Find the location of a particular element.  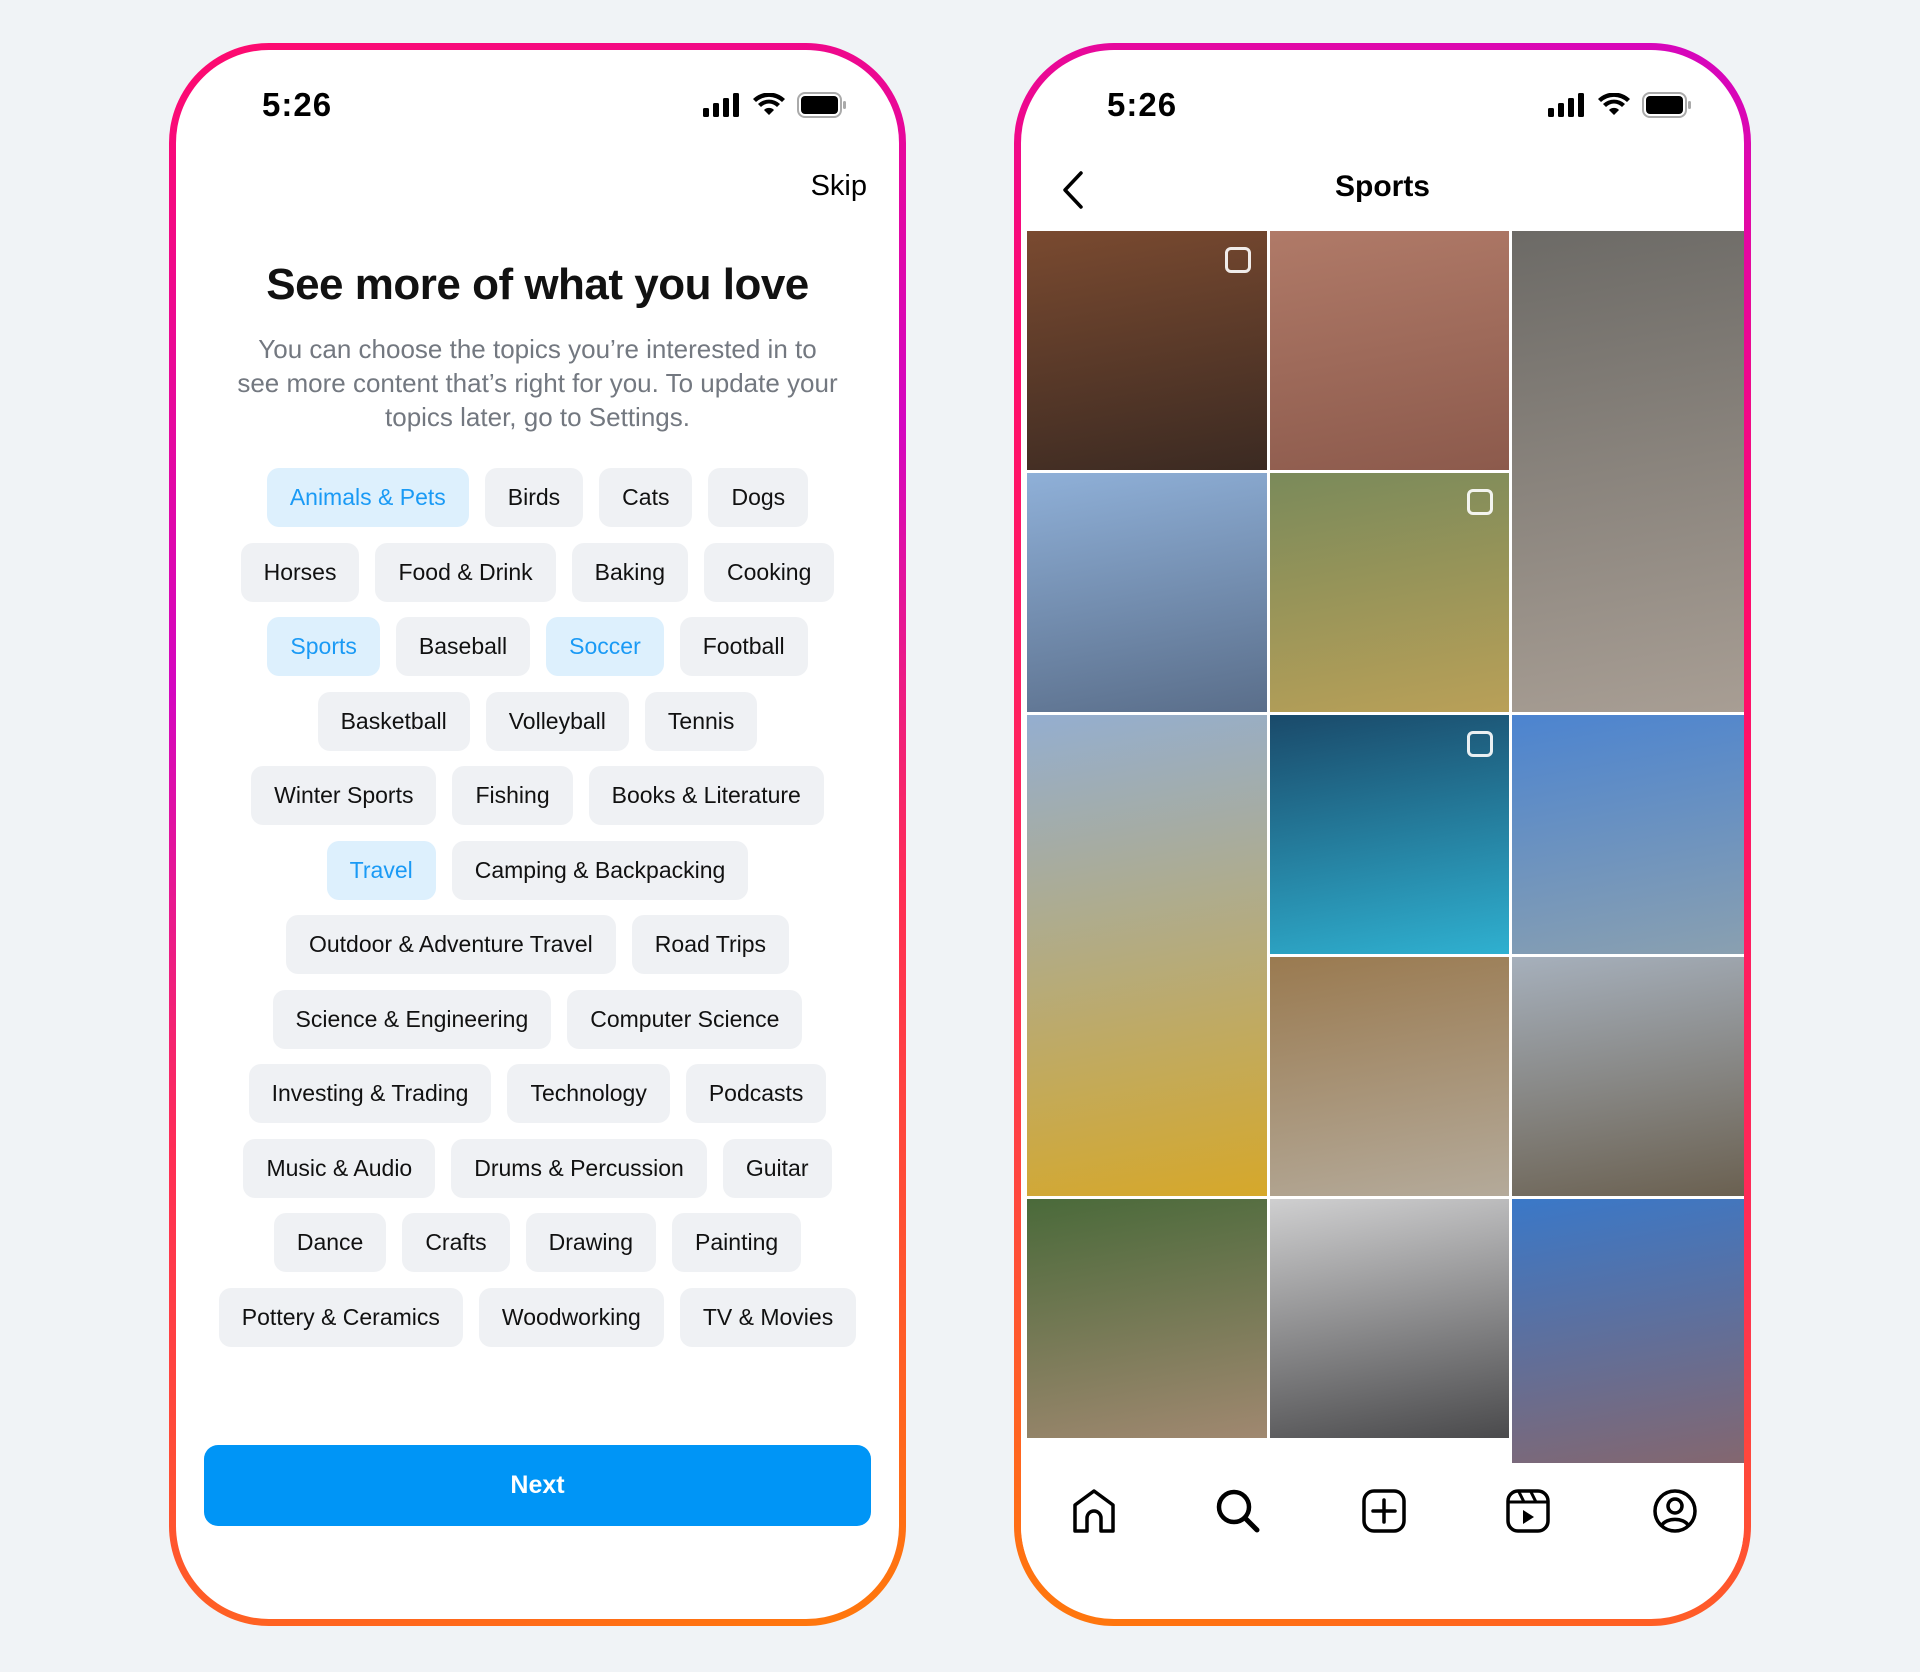

topic-chip: Drawing is located at coordinates (591, 1242).